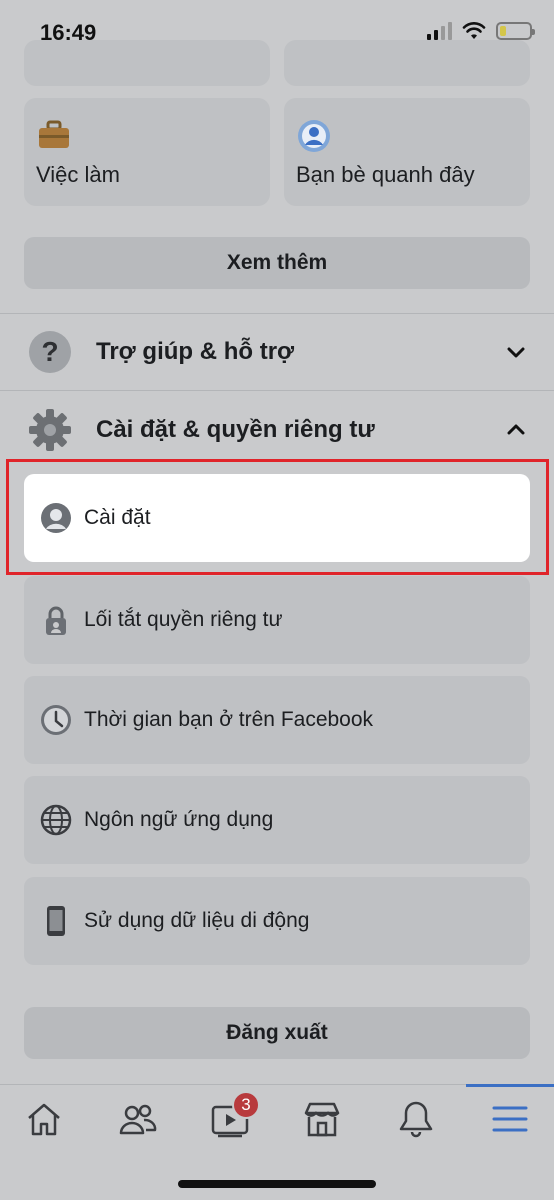 The width and height of the screenshot is (554, 1200). Describe the element at coordinates (147, 152) in the screenshot. I see `shortcut-card-jobs: Việc làm` at that location.